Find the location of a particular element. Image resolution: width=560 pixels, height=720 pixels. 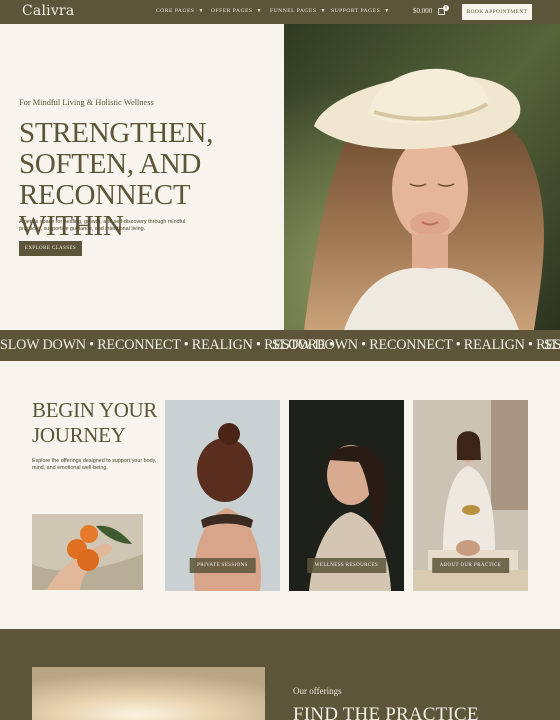

nav-item-funnel-pages: FUNNEL PAGES ▼ is located at coordinates (298, 11).